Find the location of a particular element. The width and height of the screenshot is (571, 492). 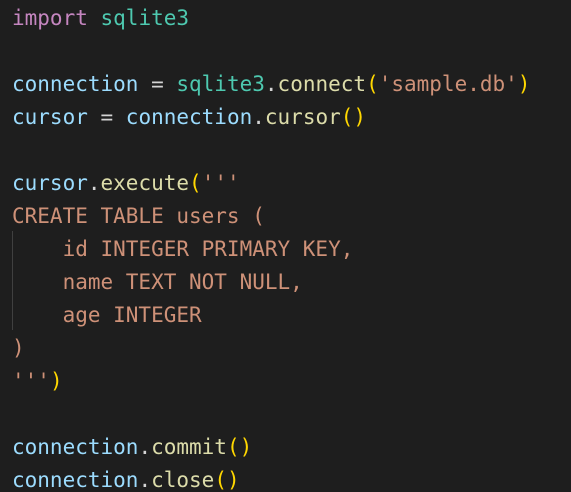

code-line-9: name TEXT NOT NULL, is located at coordinates (291, 282).